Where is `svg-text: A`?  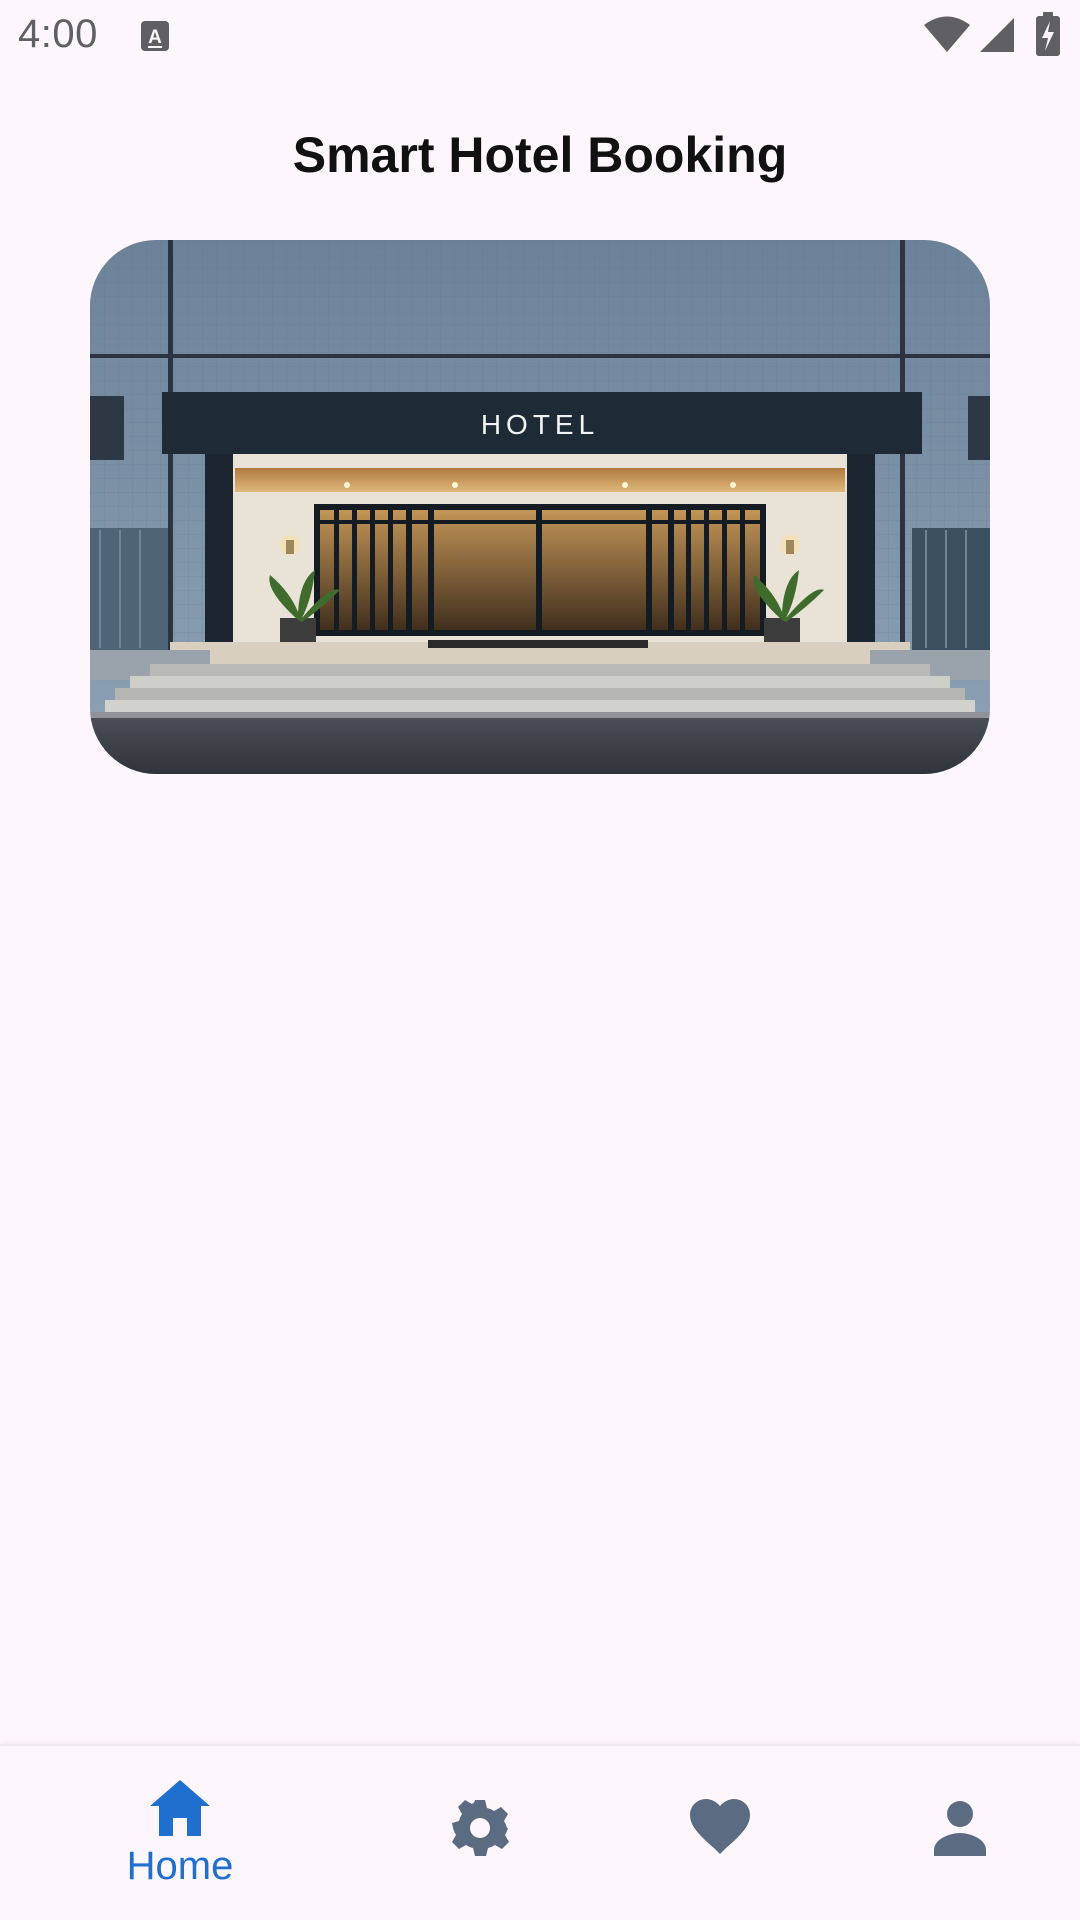 svg-text: A is located at coordinates (155, 37).